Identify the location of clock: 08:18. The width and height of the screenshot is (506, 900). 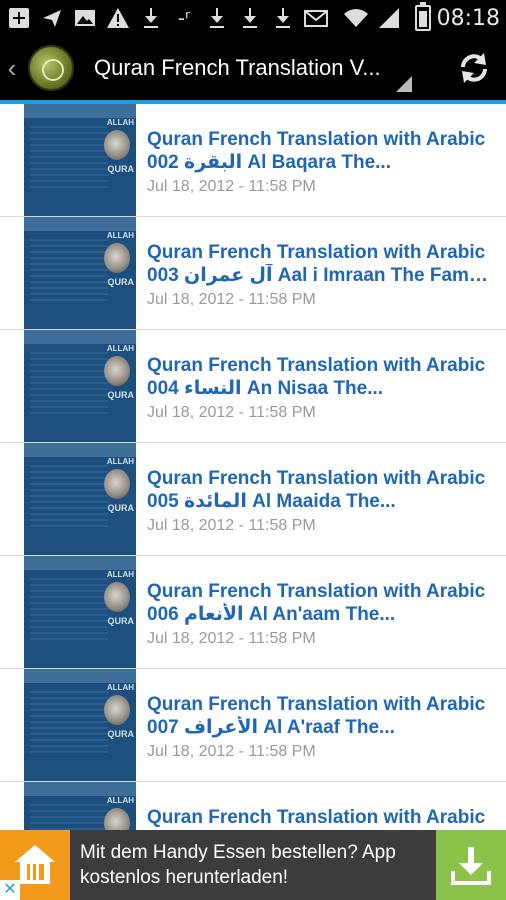
(468, 18).